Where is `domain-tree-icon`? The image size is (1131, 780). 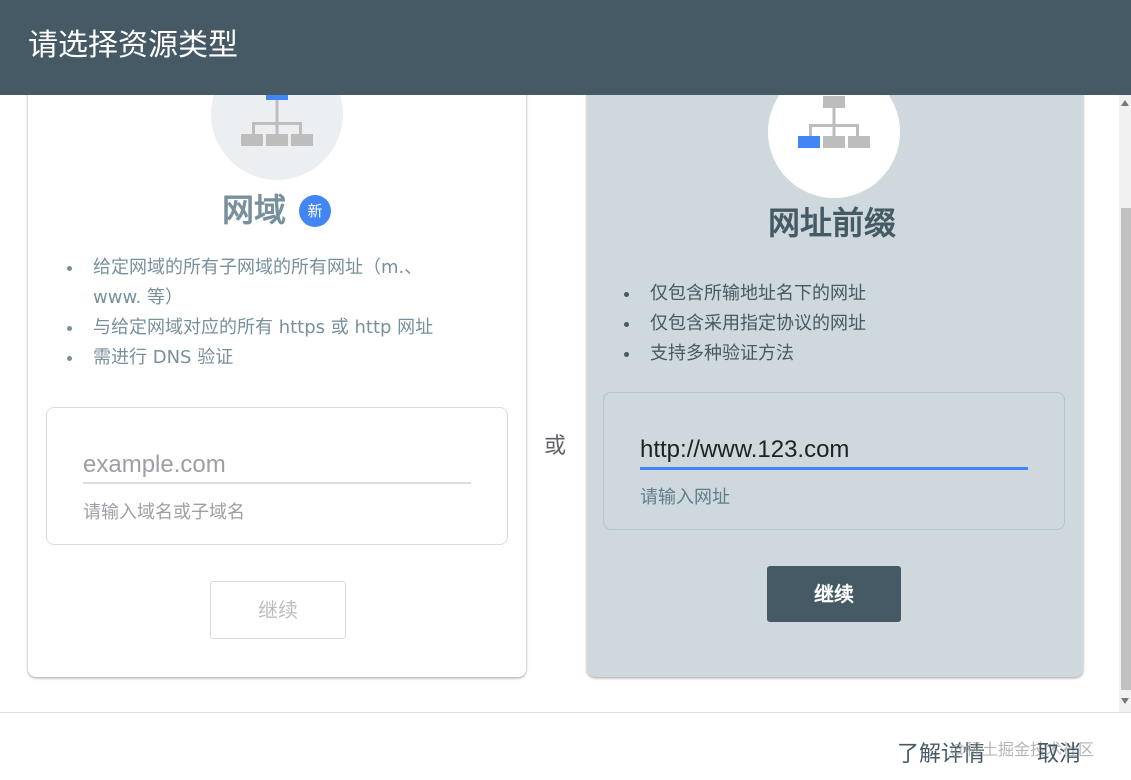
domain-tree-icon is located at coordinates (277, 120).